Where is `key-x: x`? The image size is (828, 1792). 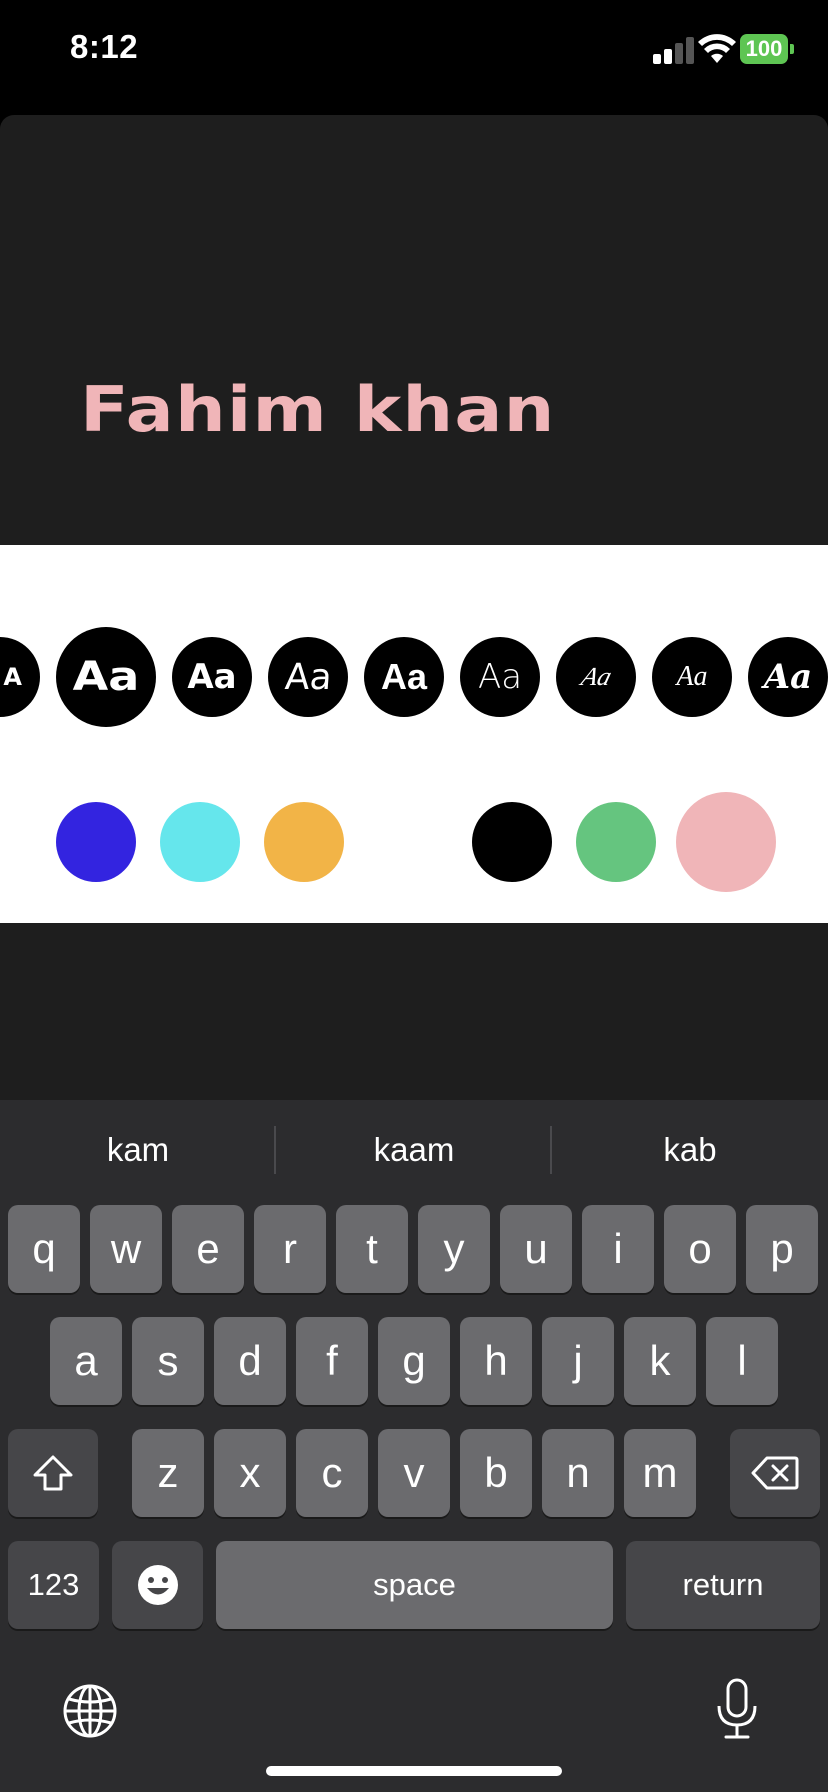
key-x: x is located at coordinates (250, 1473).